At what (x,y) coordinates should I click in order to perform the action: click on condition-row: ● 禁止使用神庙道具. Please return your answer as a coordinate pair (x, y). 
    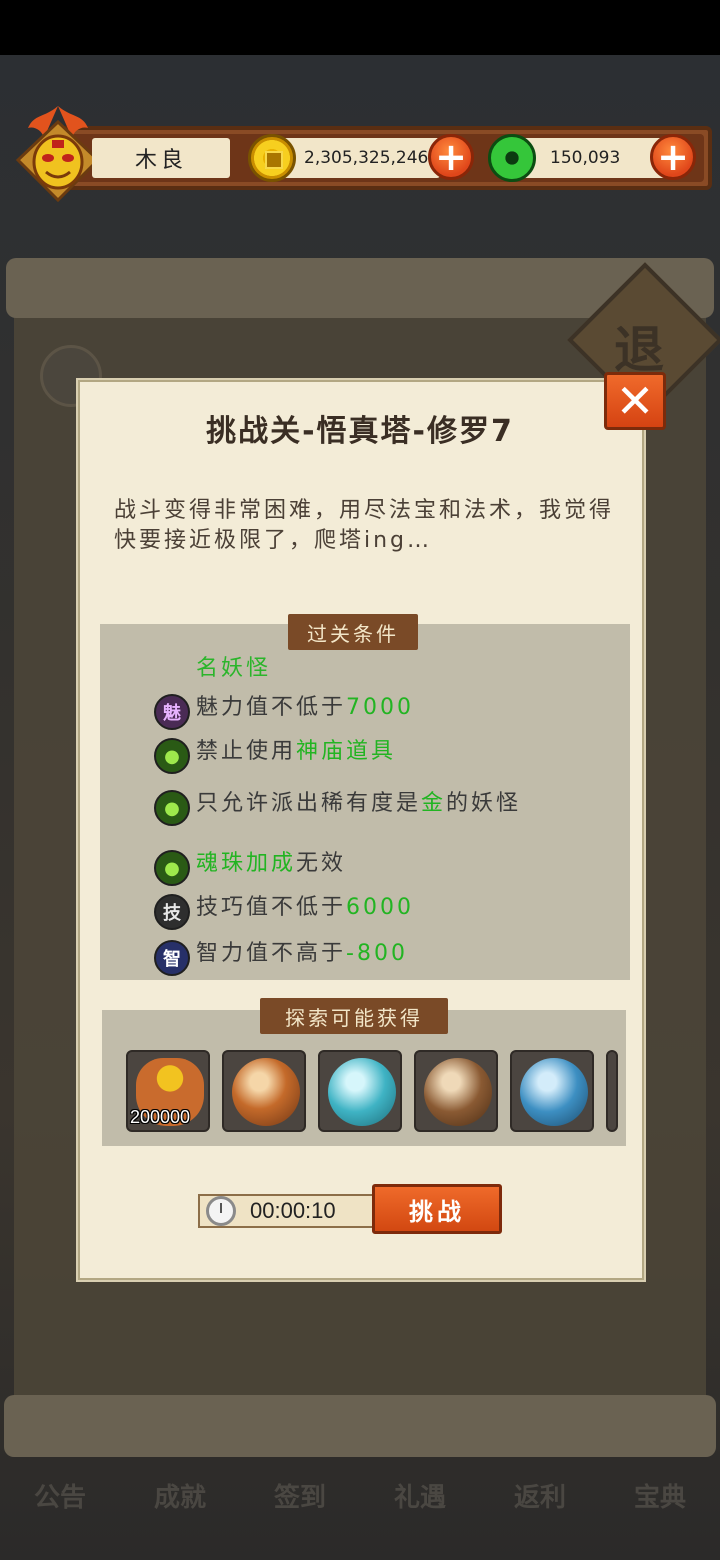
    Looking at the image, I should click on (355, 756).